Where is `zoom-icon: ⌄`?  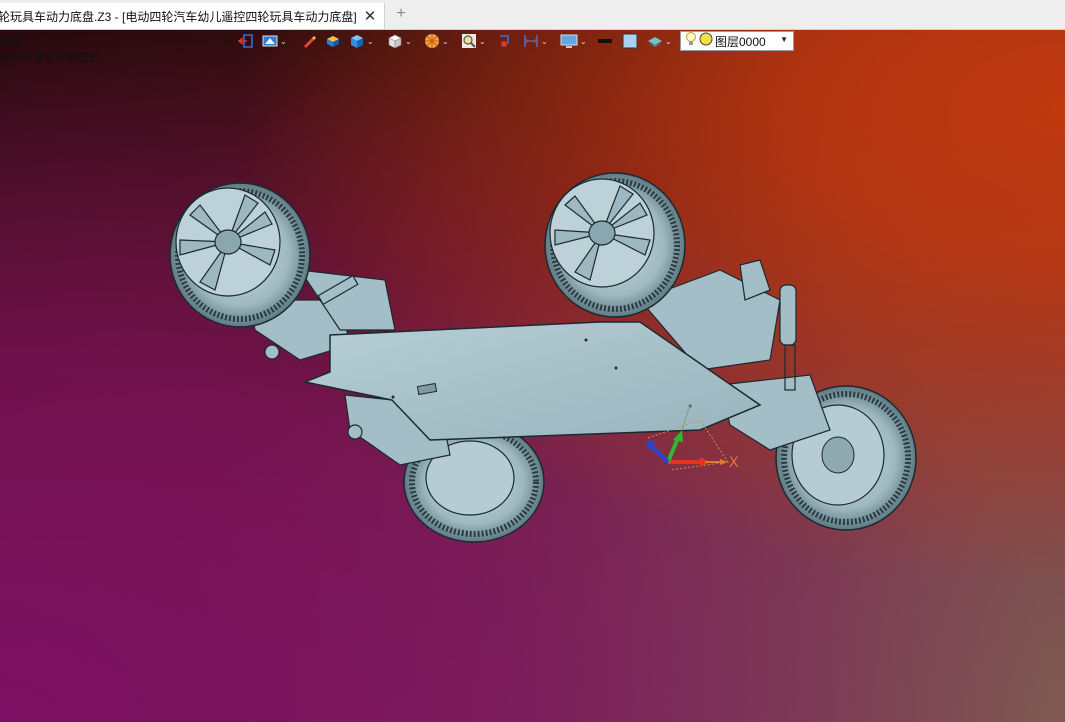
zoom-icon: ⌄ is located at coordinates (473, 41).